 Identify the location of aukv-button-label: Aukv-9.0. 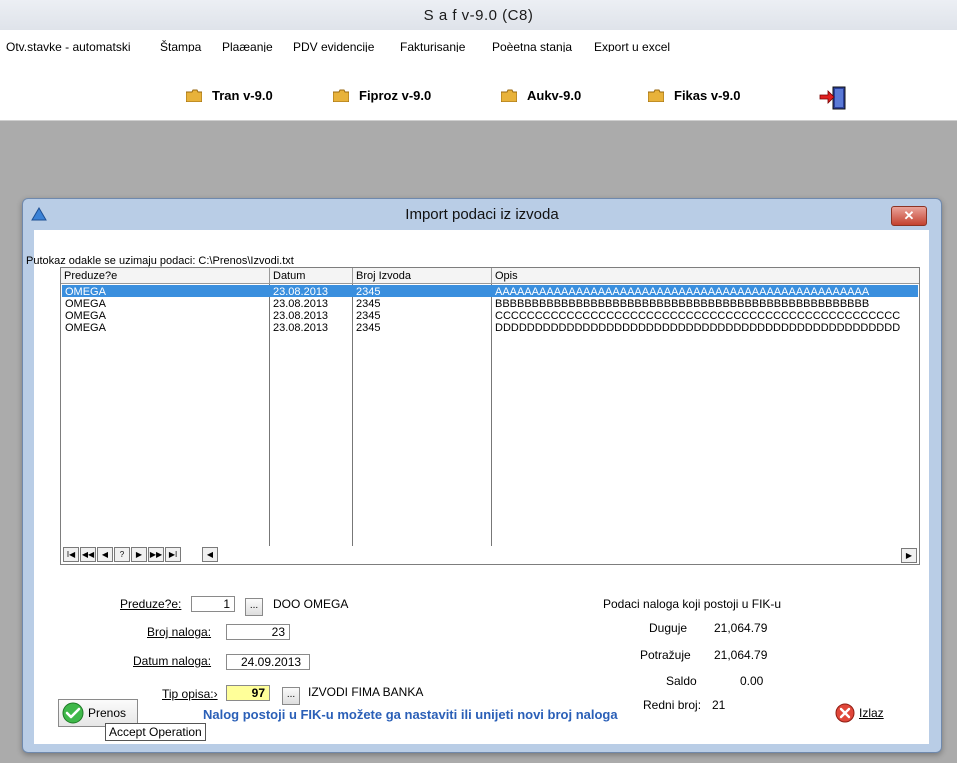
(554, 95).